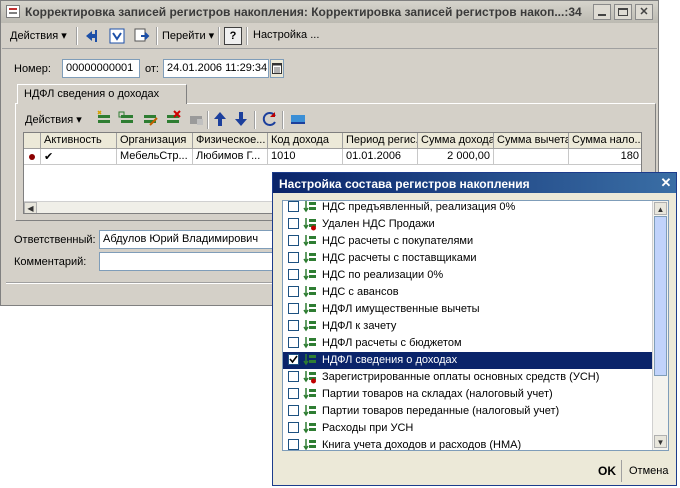  What do you see at coordinates (380, 157) in the screenshot?
I see `table-cell: 01.01.2006` at bounding box center [380, 157].